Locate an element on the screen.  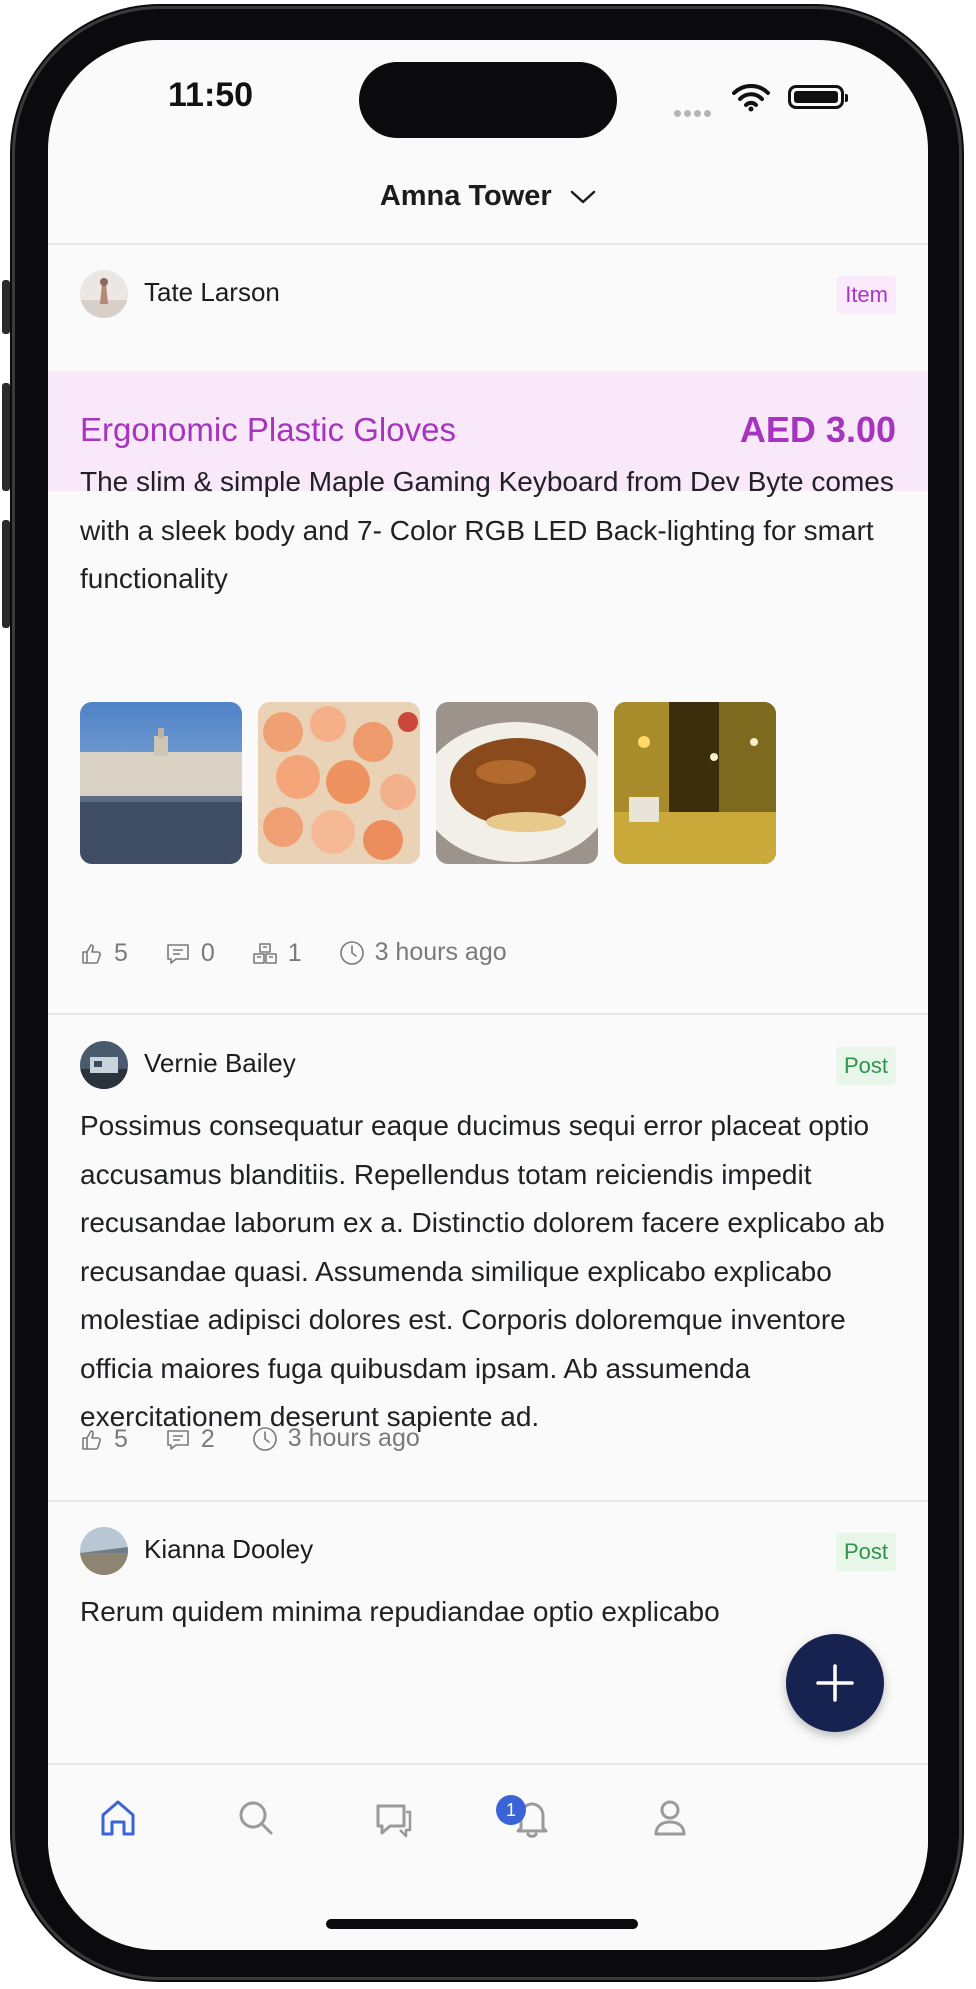
create-post-button is located at coordinates (835, 1683).